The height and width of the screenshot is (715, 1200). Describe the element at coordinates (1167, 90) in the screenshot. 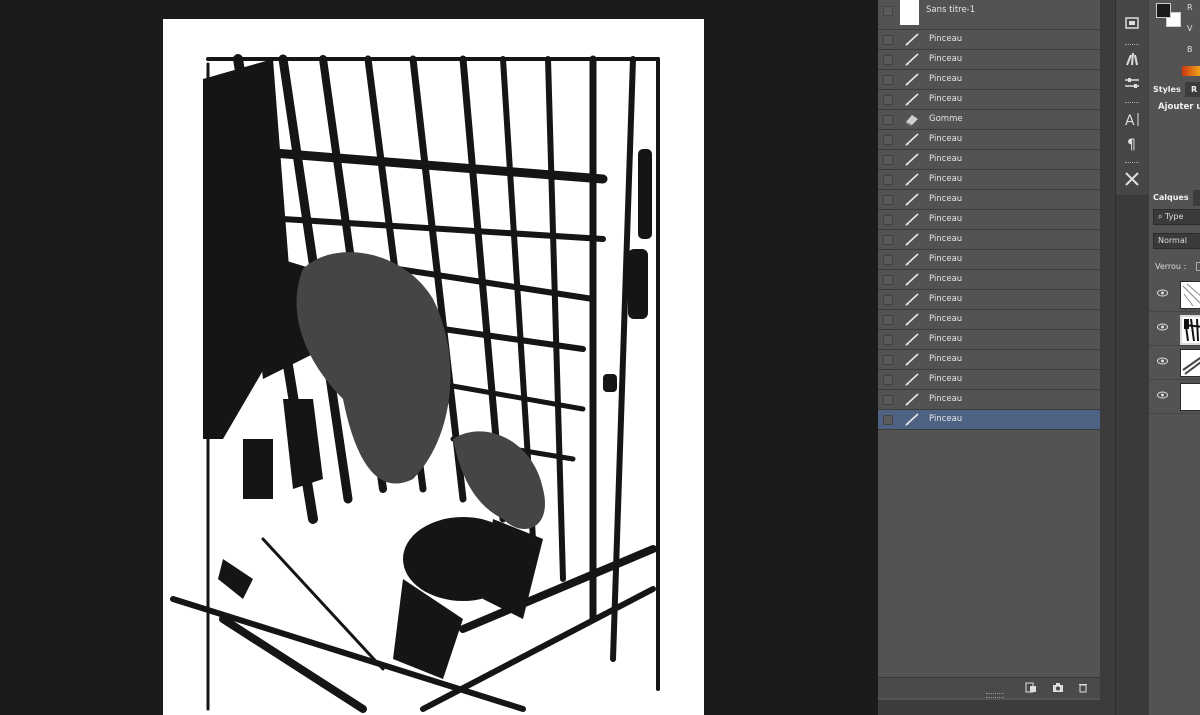

I see `tab-styles: Styles` at that location.